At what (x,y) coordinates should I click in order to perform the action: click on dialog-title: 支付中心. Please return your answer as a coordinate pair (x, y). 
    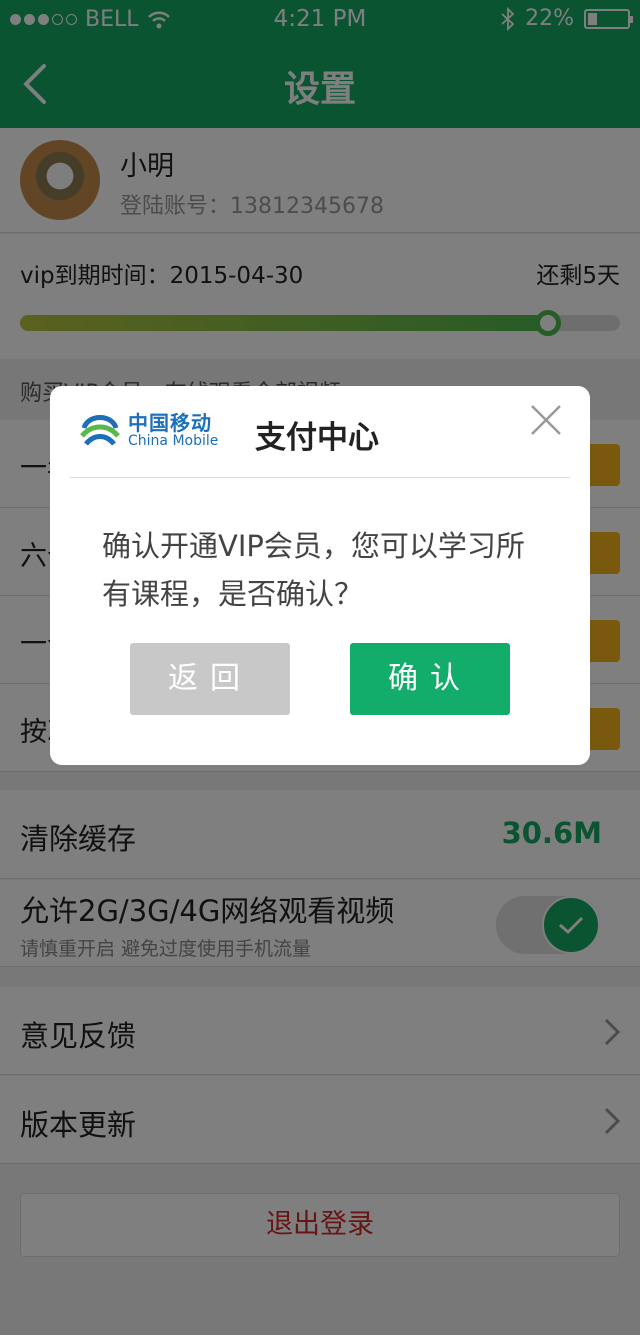
    Looking at the image, I should click on (317, 438).